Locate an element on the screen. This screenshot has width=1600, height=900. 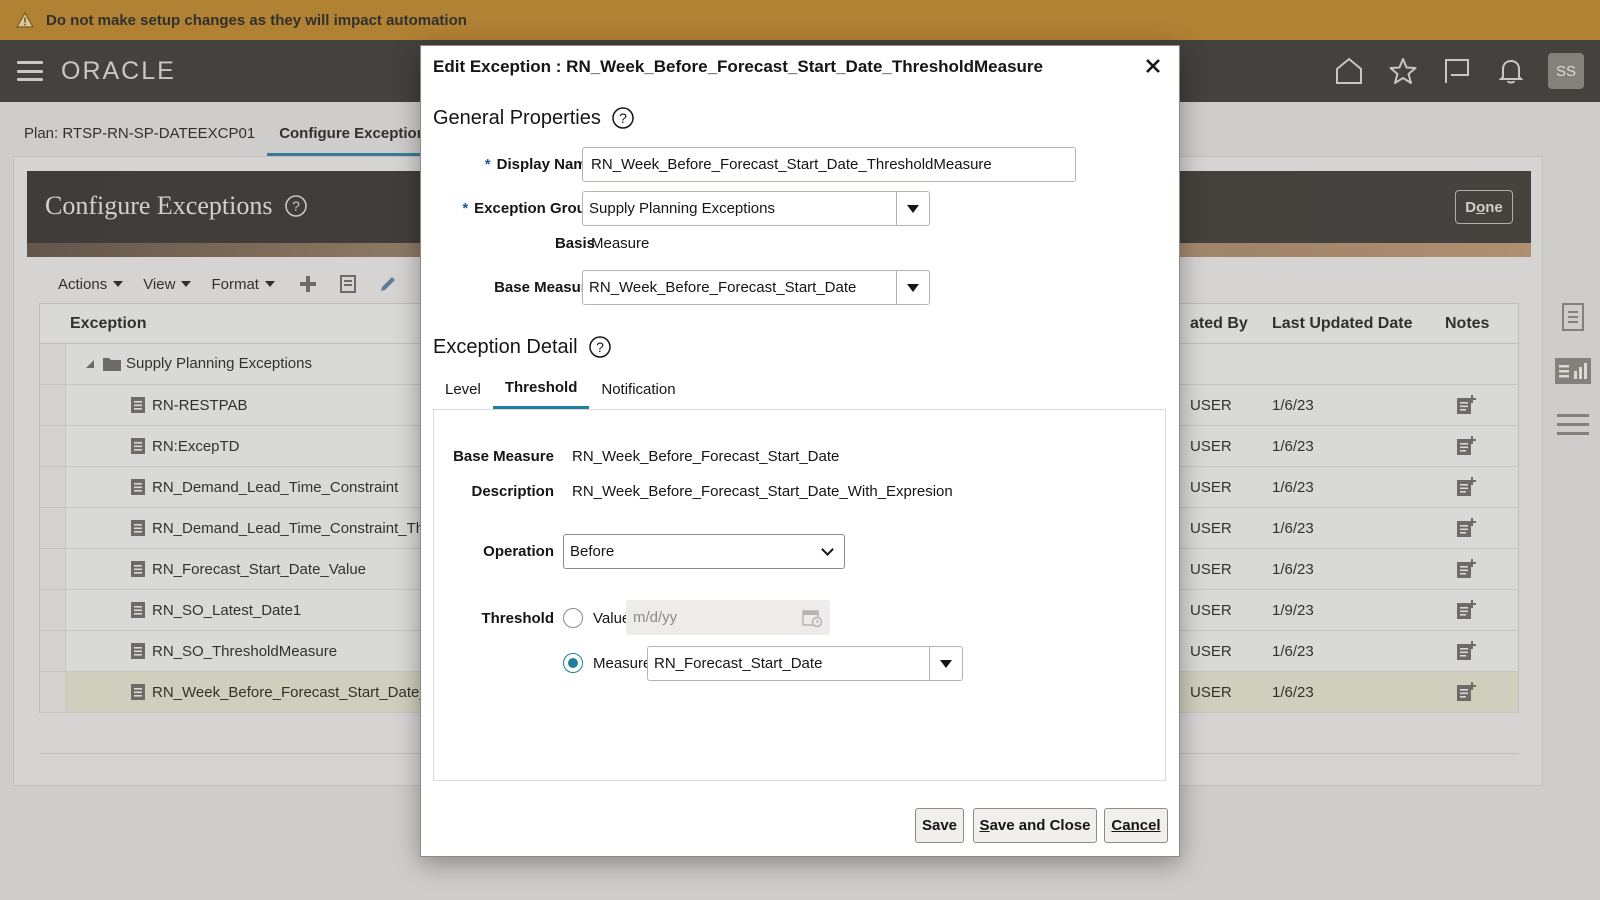
display-name-label: * Display Name is located at coordinates (526, 164).